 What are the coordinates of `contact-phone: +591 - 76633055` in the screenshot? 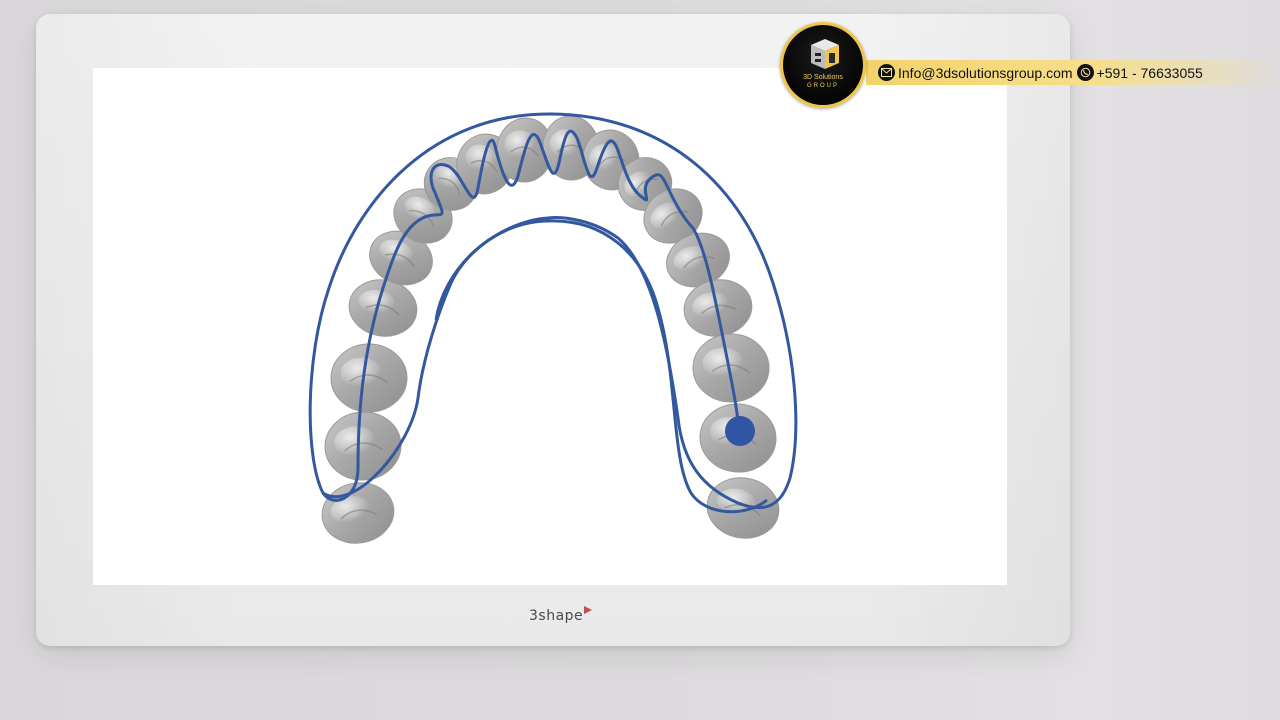 It's located at (1139, 72).